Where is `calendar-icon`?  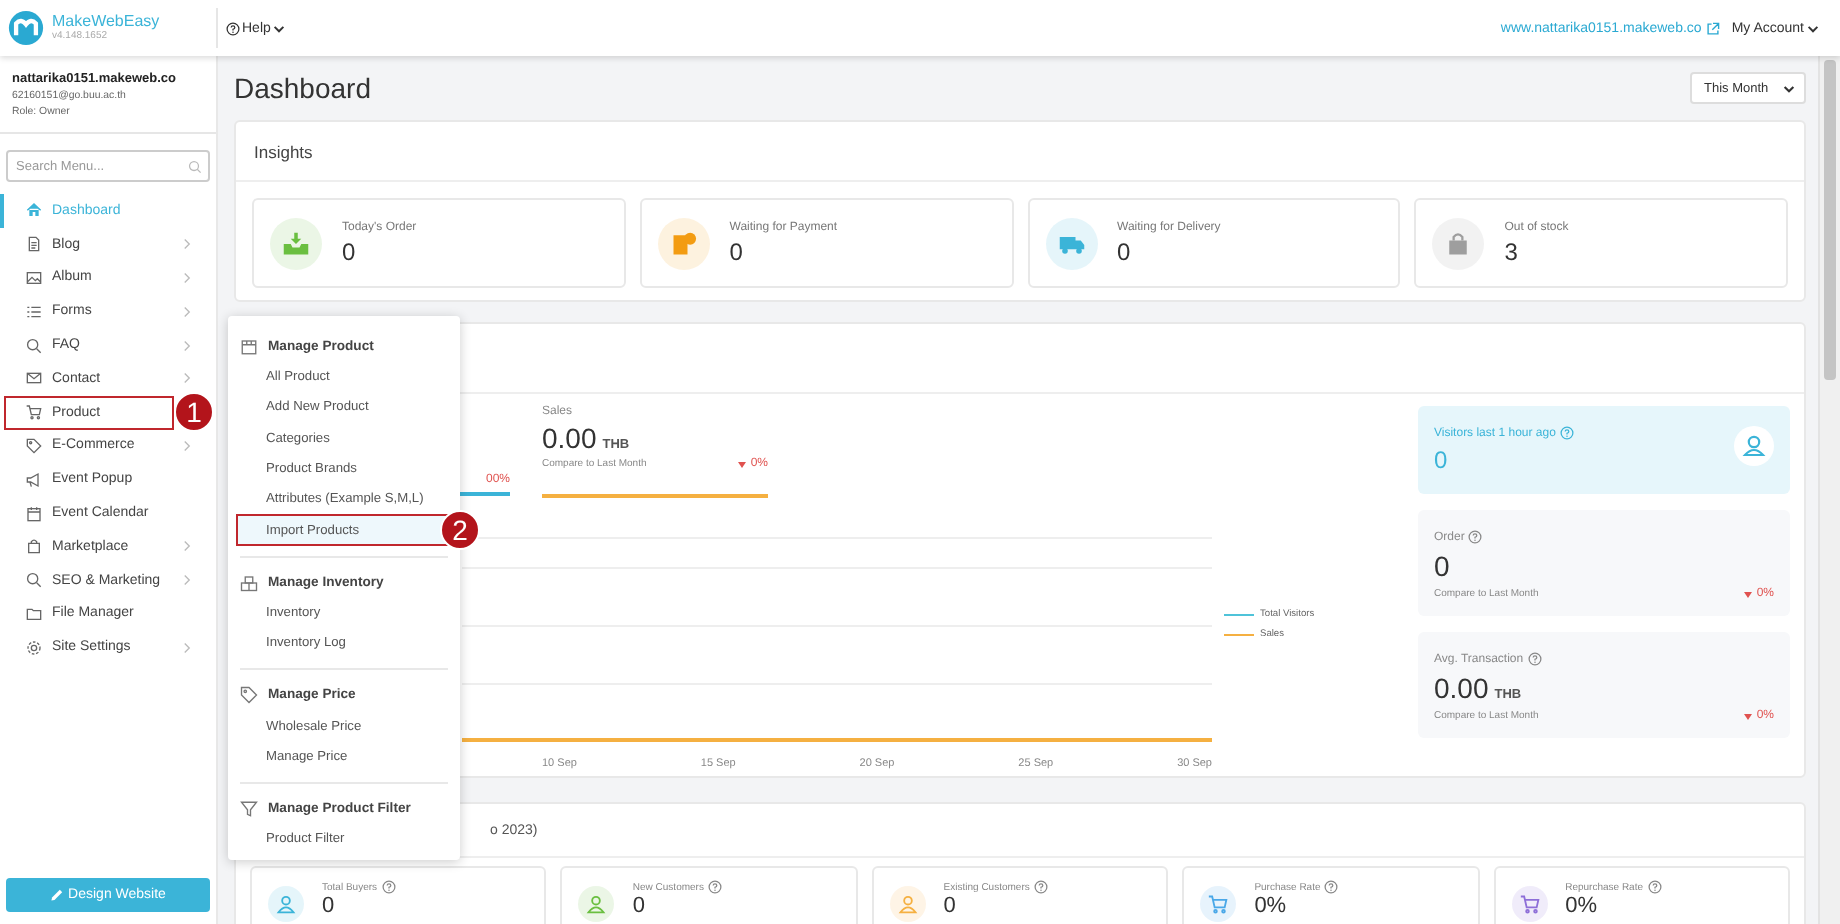
calendar-icon is located at coordinates (34, 513).